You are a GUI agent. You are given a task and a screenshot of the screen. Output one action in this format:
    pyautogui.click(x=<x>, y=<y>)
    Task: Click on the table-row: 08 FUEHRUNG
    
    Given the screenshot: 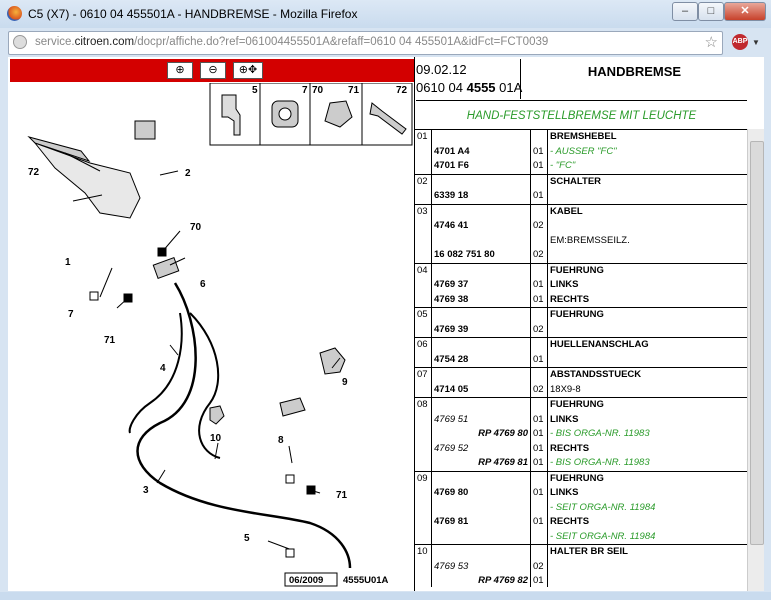 What is the action you would take?
    pyautogui.click(x=581, y=405)
    